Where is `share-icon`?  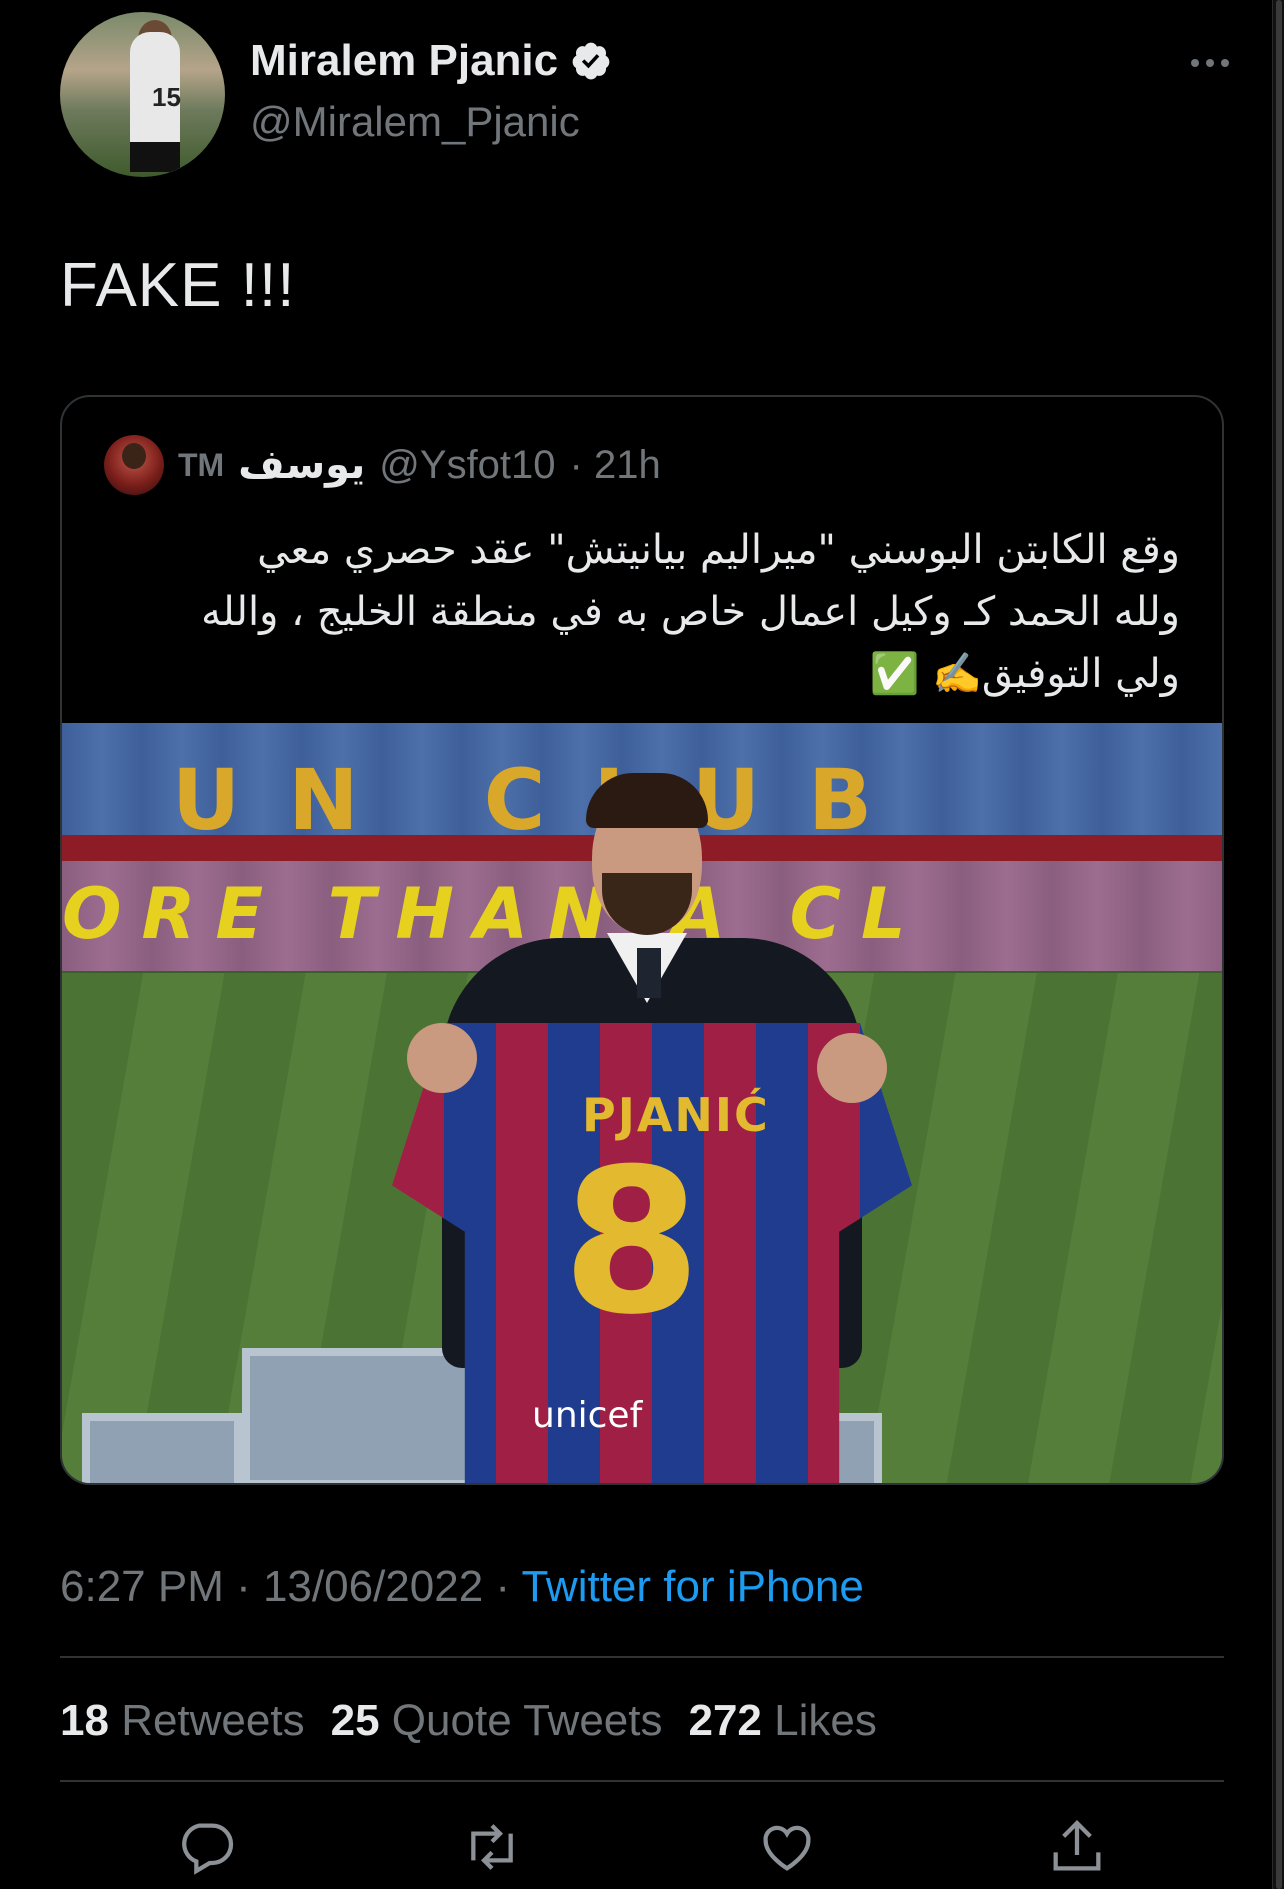 share-icon is located at coordinates (1077, 1845).